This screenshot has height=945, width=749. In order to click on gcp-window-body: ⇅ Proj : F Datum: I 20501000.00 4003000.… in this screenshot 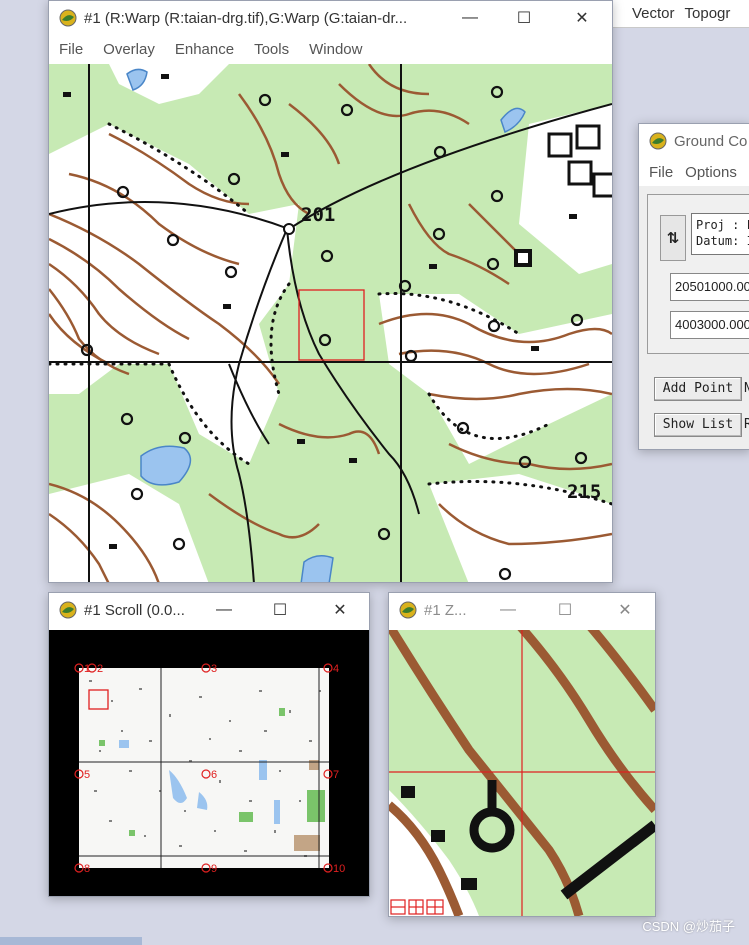, I will do `click(694, 317)`.